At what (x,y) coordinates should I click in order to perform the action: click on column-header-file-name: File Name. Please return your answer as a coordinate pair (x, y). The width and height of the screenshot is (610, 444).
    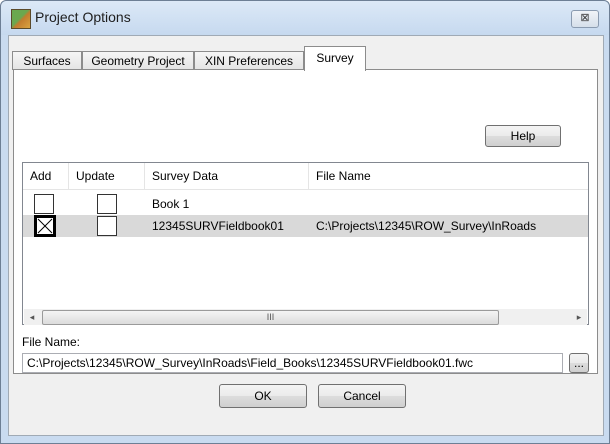
    Looking at the image, I should click on (448, 176).